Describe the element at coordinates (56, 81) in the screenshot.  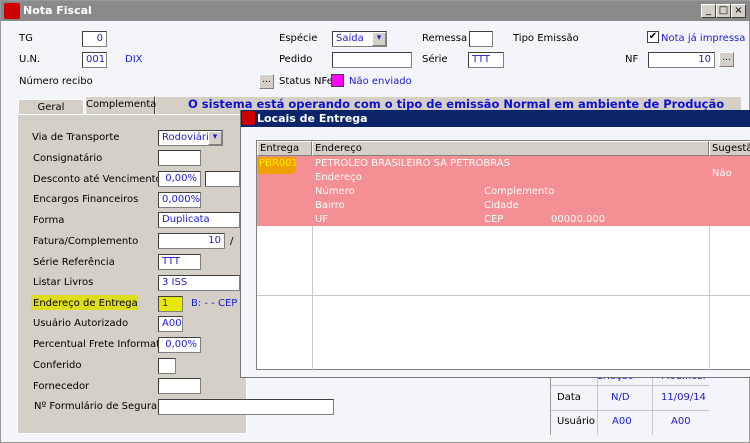
I see `numero-recibo-label: Número recibo` at that location.